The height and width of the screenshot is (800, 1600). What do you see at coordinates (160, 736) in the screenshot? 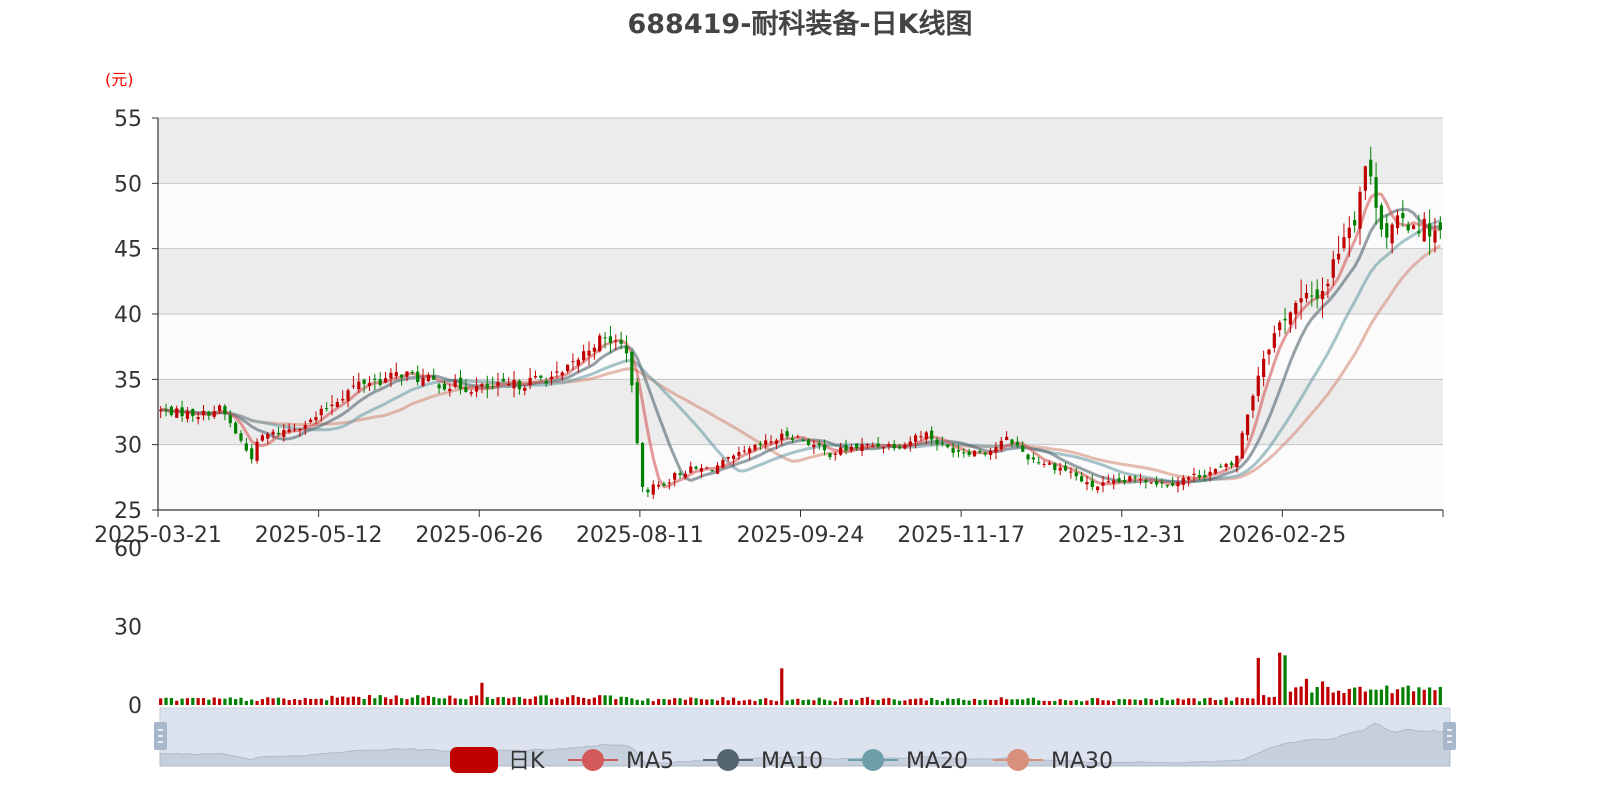
I see `zoom-handle-left` at bounding box center [160, 736].